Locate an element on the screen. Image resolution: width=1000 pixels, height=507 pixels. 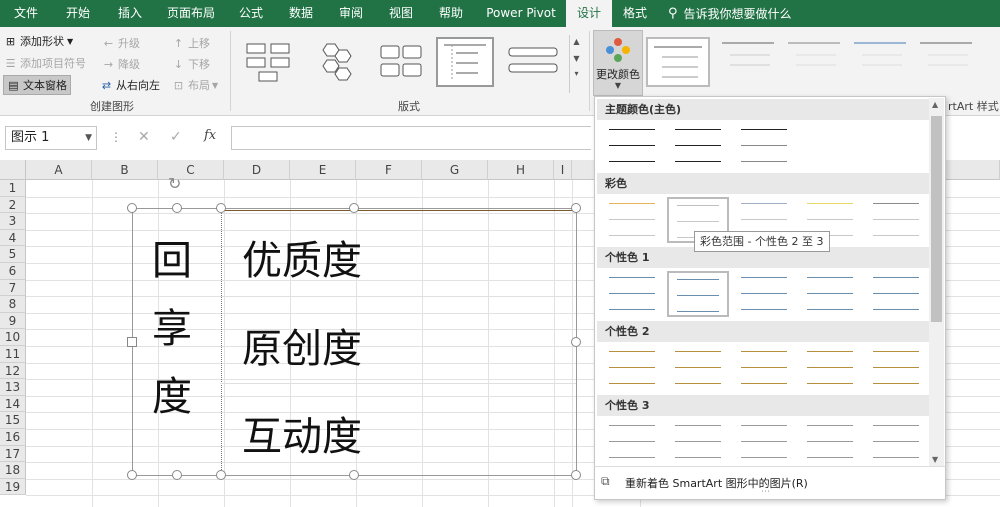
tab-0: 文件 is located at coordinates (26, 13).